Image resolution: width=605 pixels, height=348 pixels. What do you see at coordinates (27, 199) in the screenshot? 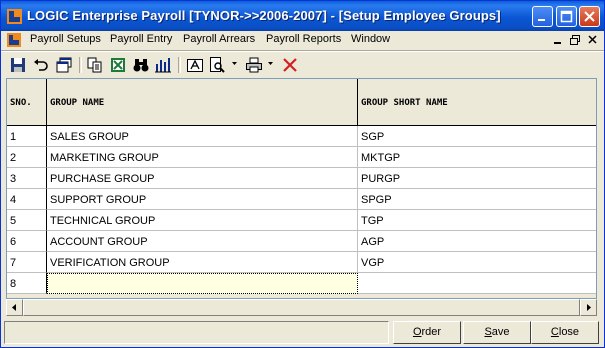
I see `cell-sno: 4` at bounding box center [27, 199].